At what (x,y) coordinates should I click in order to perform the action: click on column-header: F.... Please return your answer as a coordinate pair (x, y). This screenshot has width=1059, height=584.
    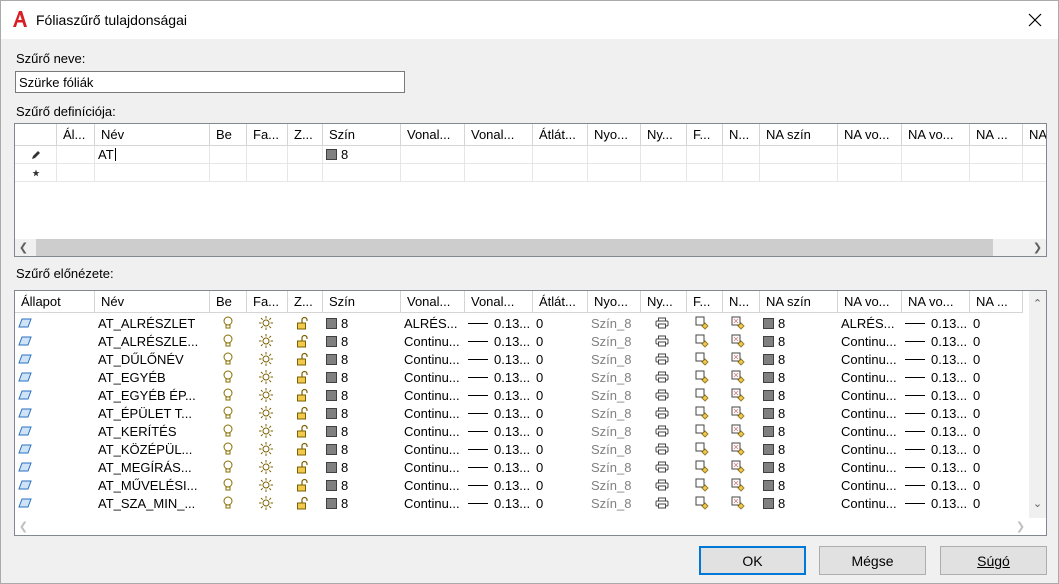
    Looking at the image, I should click on (705, 135).